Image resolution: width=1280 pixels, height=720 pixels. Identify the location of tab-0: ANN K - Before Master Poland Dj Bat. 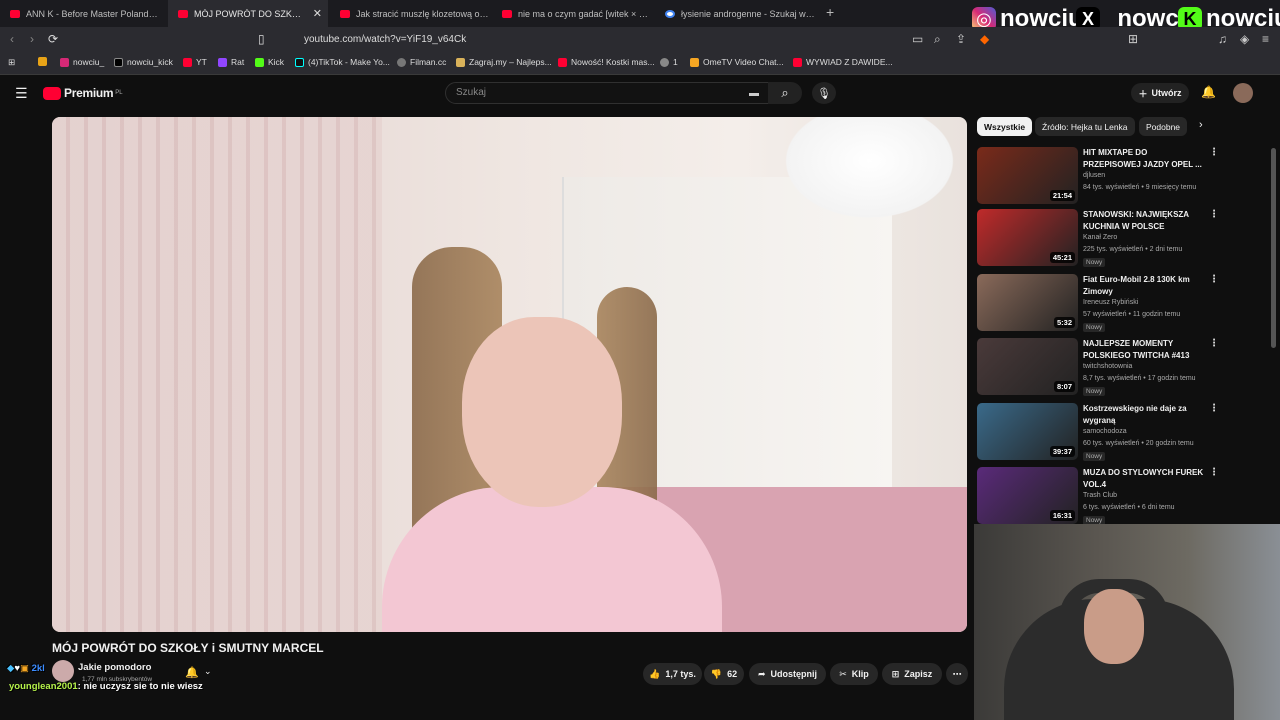
(80, 13).